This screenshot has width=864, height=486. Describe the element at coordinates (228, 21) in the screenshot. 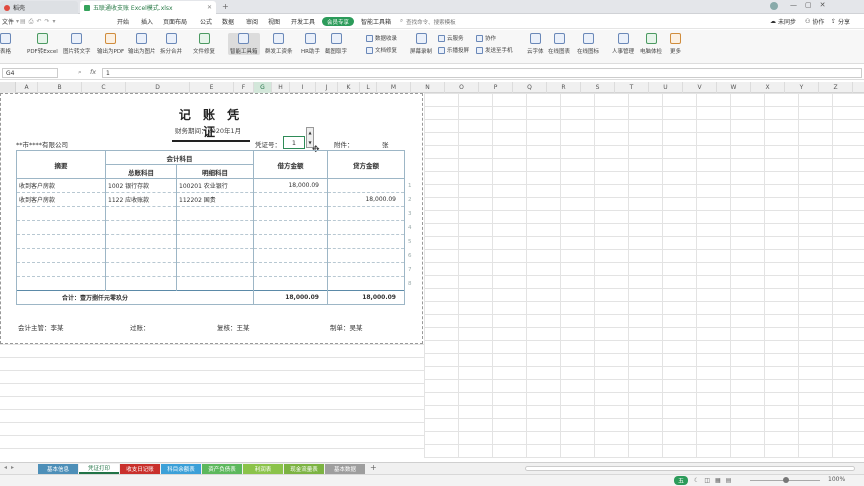

I see `menu-data: 数据` at that location.